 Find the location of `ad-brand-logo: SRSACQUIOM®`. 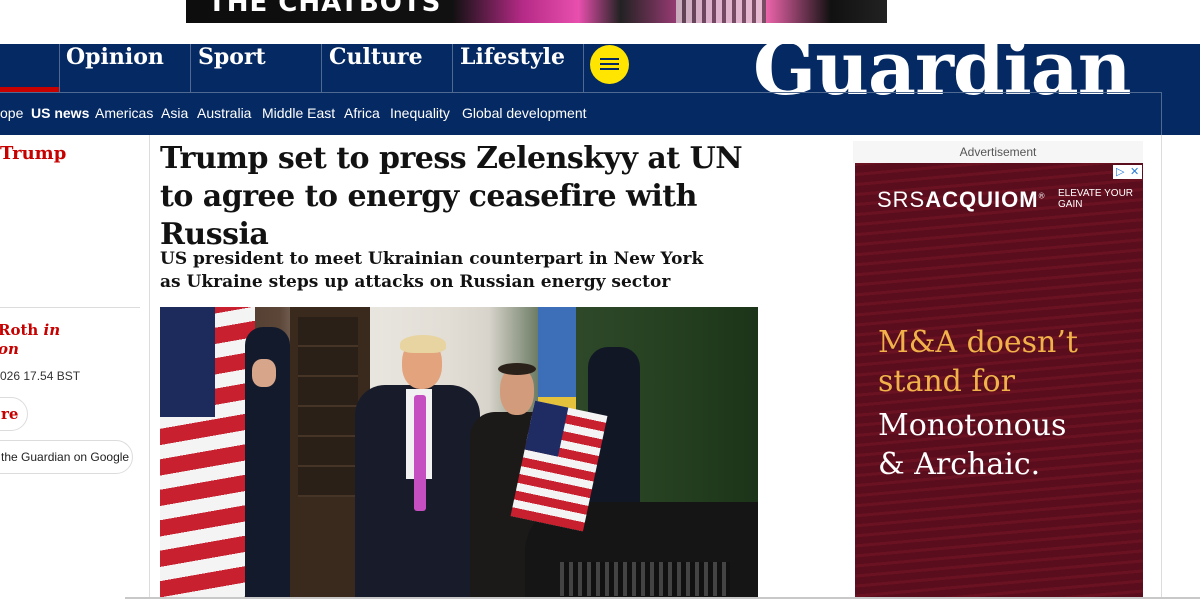

ad-brand-logo: SRSACQUIOM® is located at coordinates (961, 200).